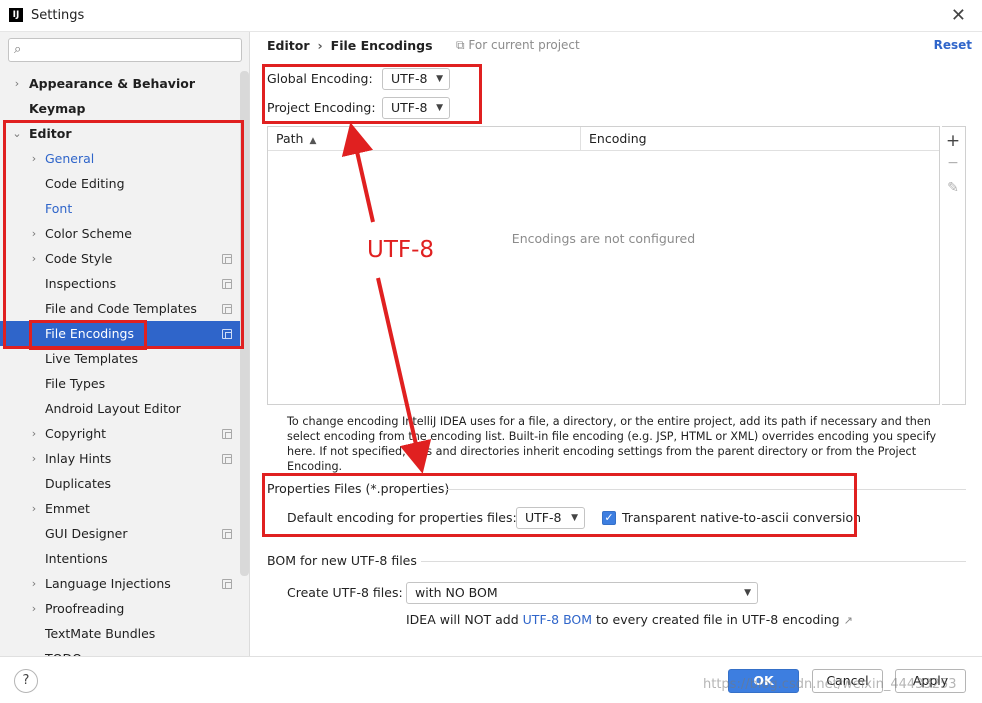  I want to click on sidebar-item-textmate-bundles: TextMate Bundles, so click(120, 633).